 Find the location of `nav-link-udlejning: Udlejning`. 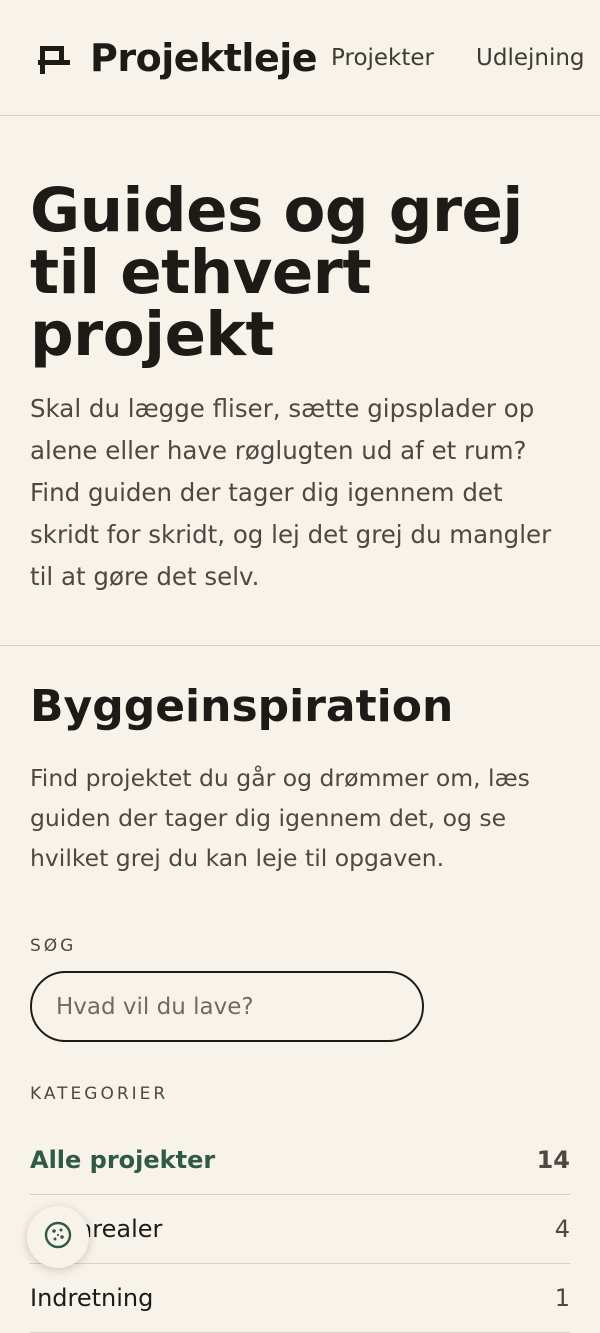

nav-link-udlejning: Udlejning is located at coordinates (530, 58).